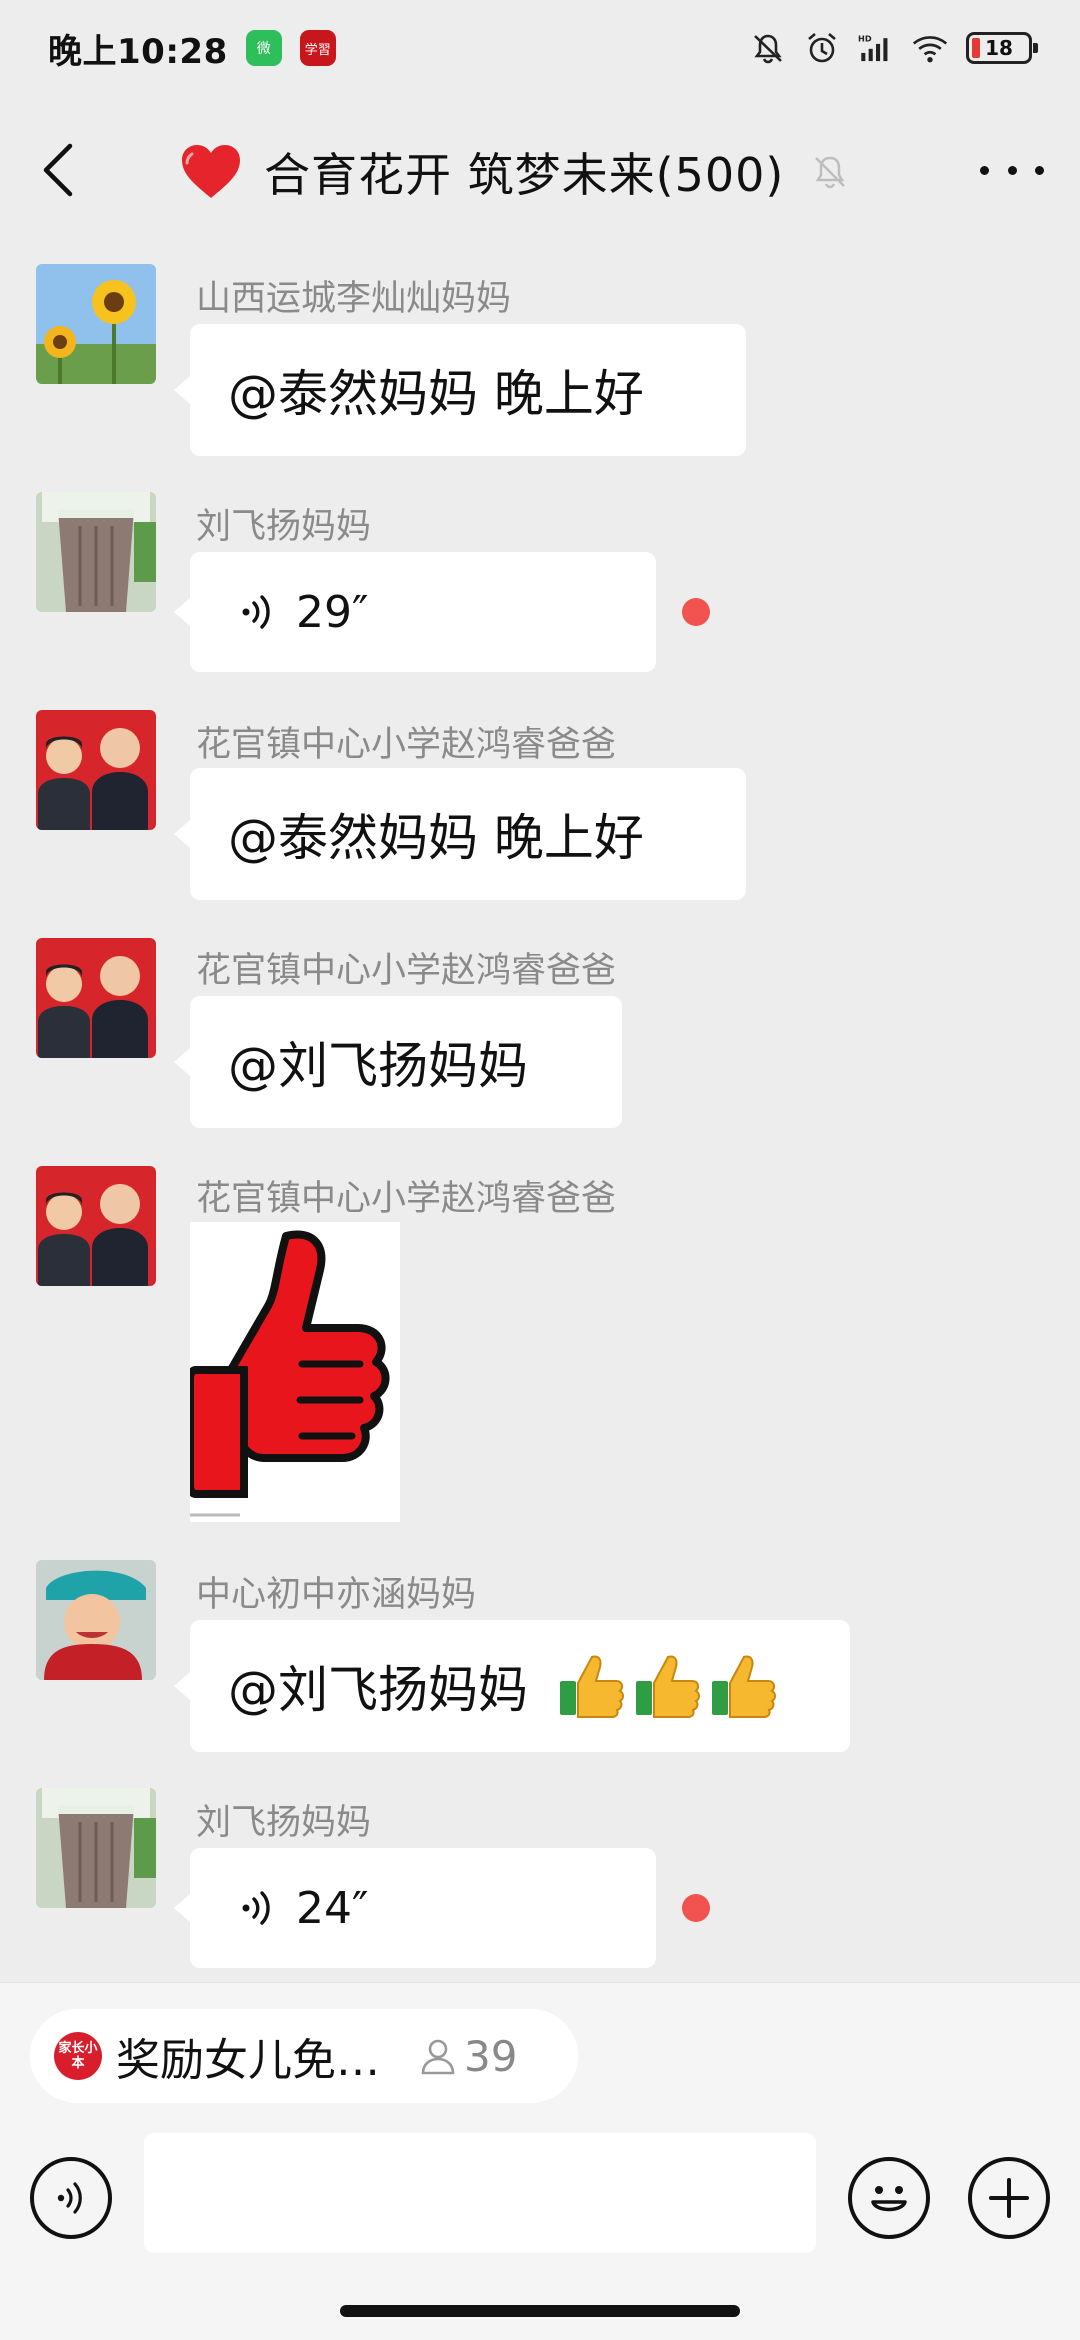  Describe the element at coordinates (78, 2056) in the screenshot. I see `live-logo: 家长小本` at that location.